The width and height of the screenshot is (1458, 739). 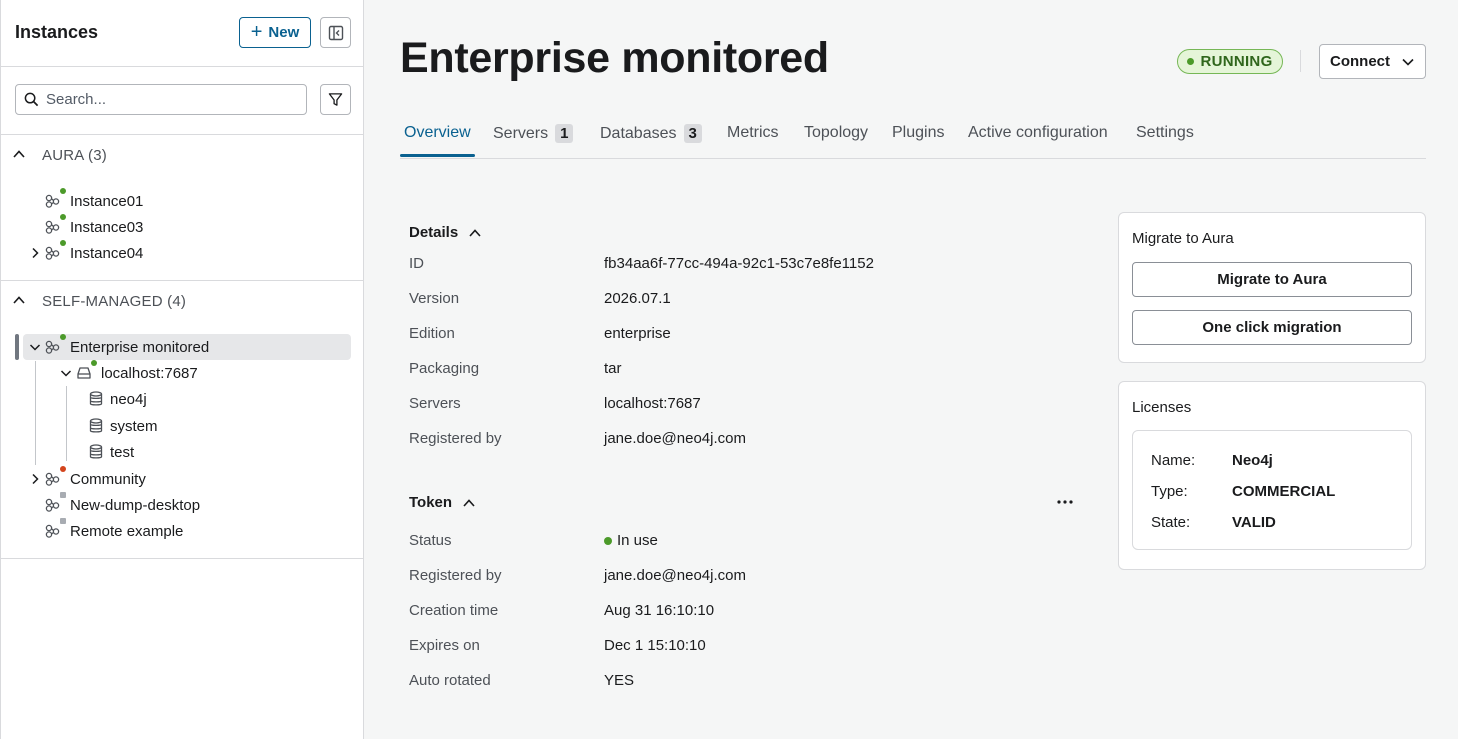 I want to click on connect-button: Connect, so click(x=1372, y=61).